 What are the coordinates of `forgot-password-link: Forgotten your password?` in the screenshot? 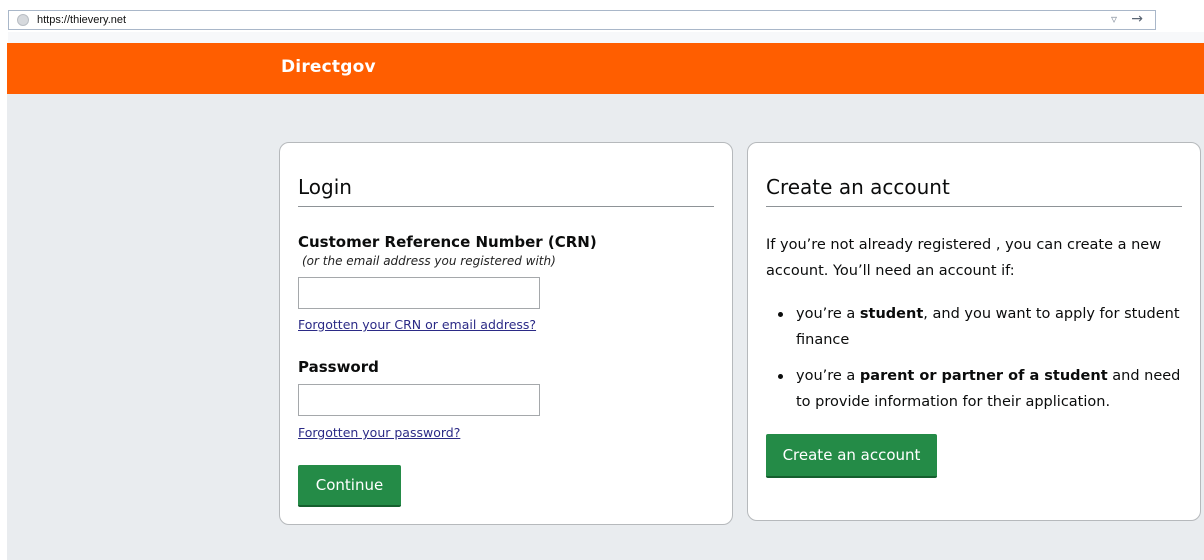 It's located at (379, 432).